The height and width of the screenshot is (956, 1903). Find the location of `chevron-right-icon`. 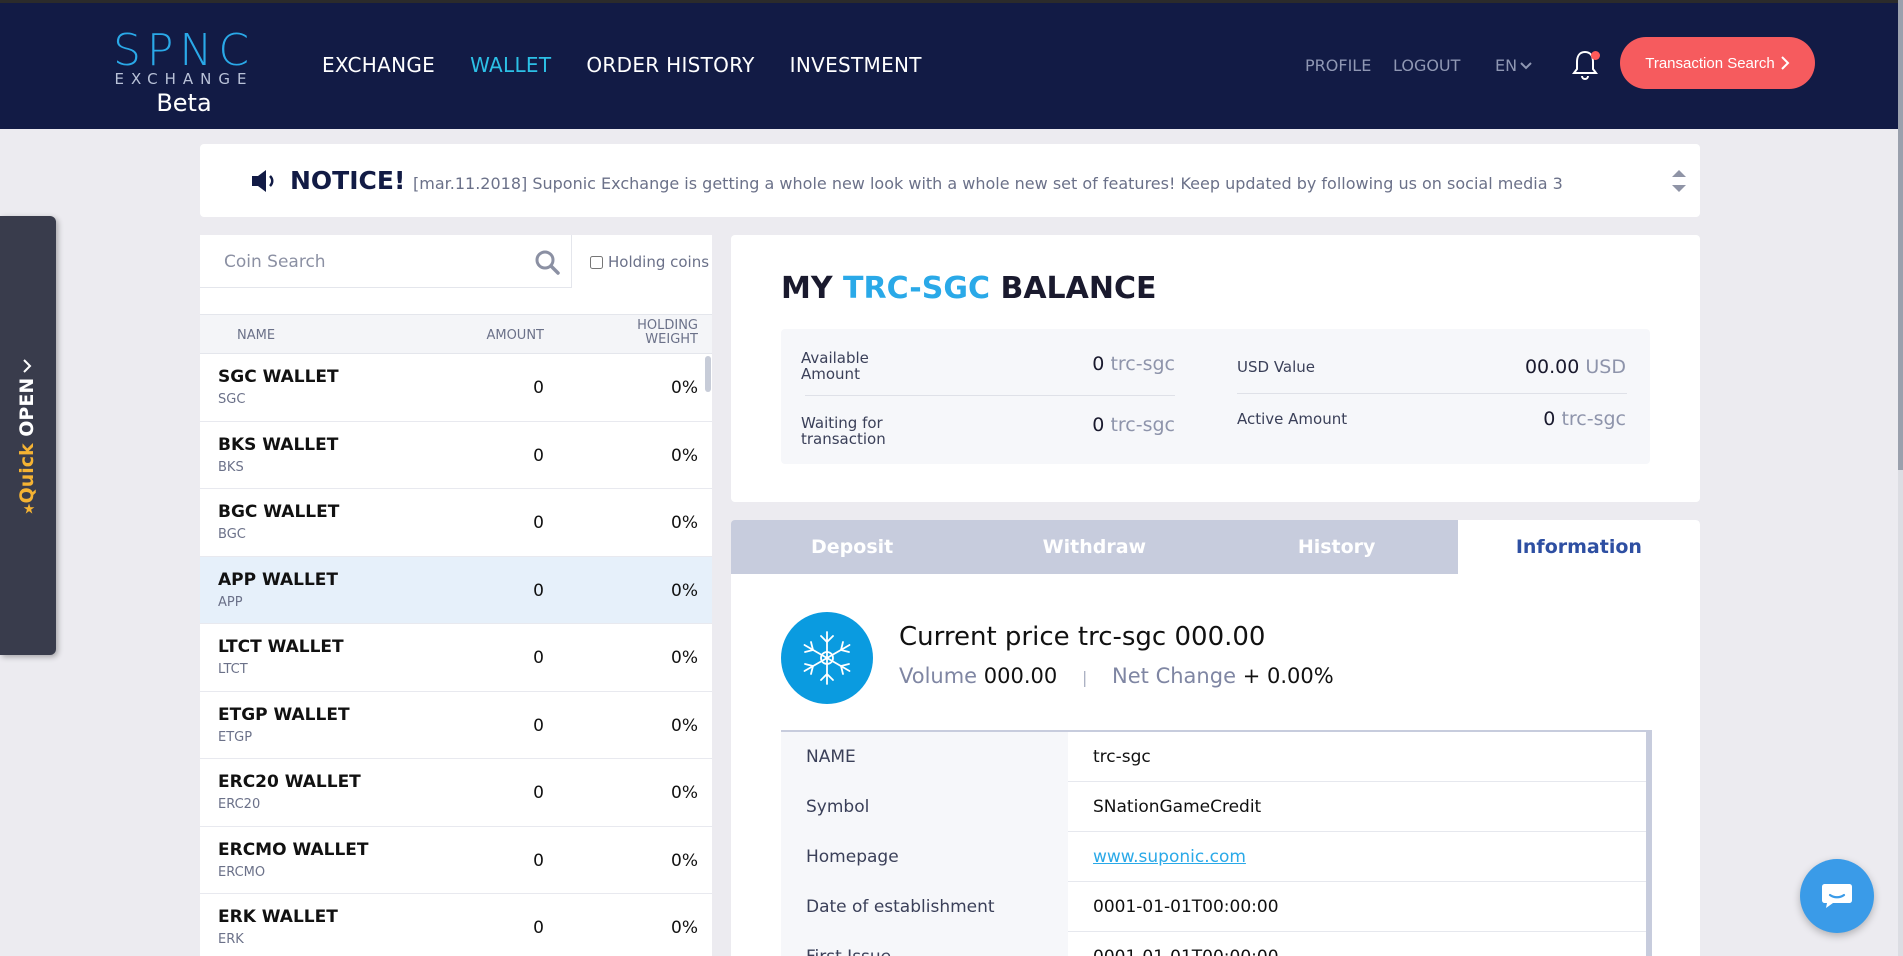

chevron-right-icon is located at coordinates (27, 366).